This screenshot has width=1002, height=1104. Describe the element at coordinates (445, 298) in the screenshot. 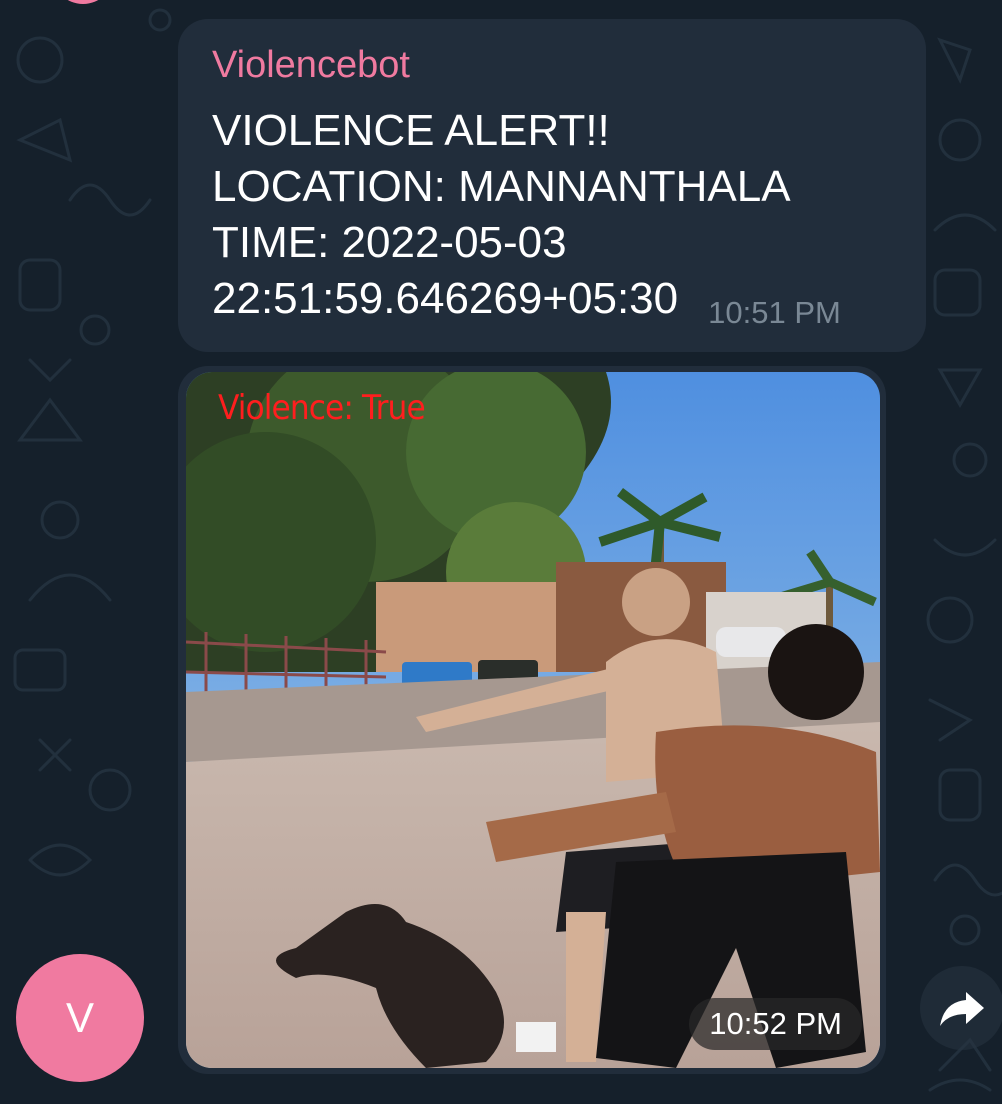

I see `message-line: 22:51:59.646269+05:30` at that location.